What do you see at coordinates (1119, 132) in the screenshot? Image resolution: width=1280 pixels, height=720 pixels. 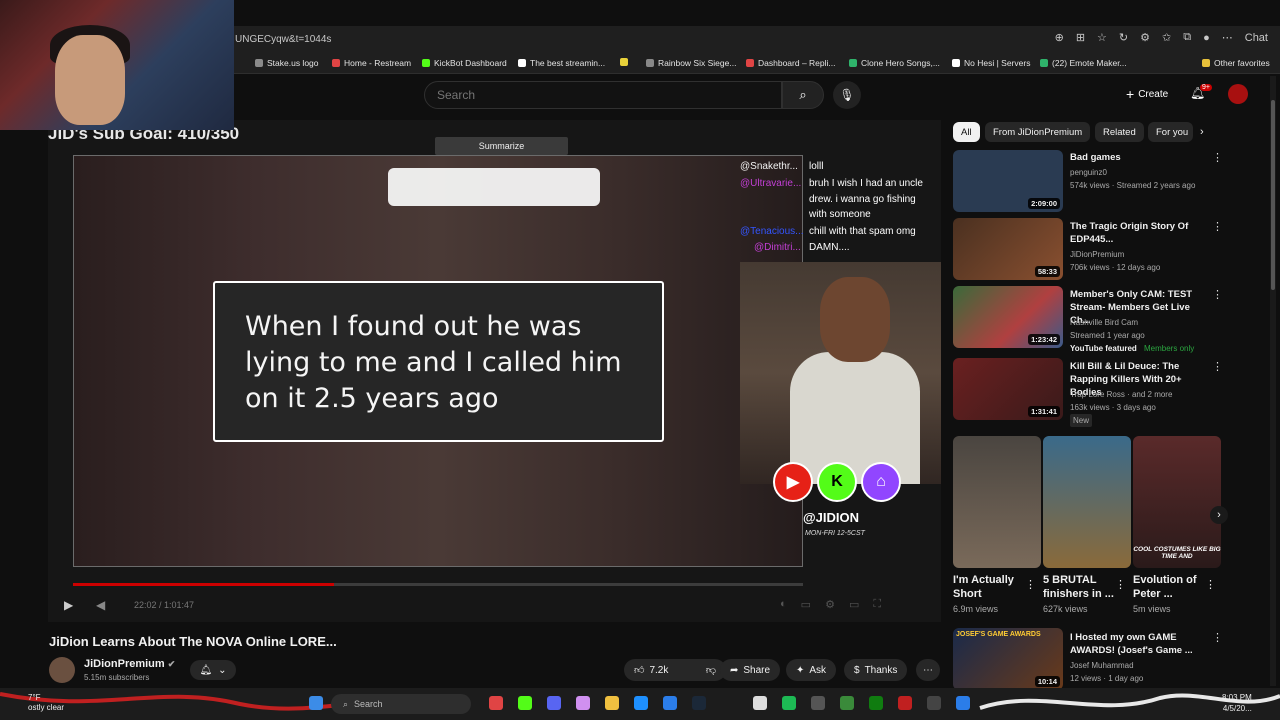 I see `chip-related: Related` at bounding box center [1119, 132].